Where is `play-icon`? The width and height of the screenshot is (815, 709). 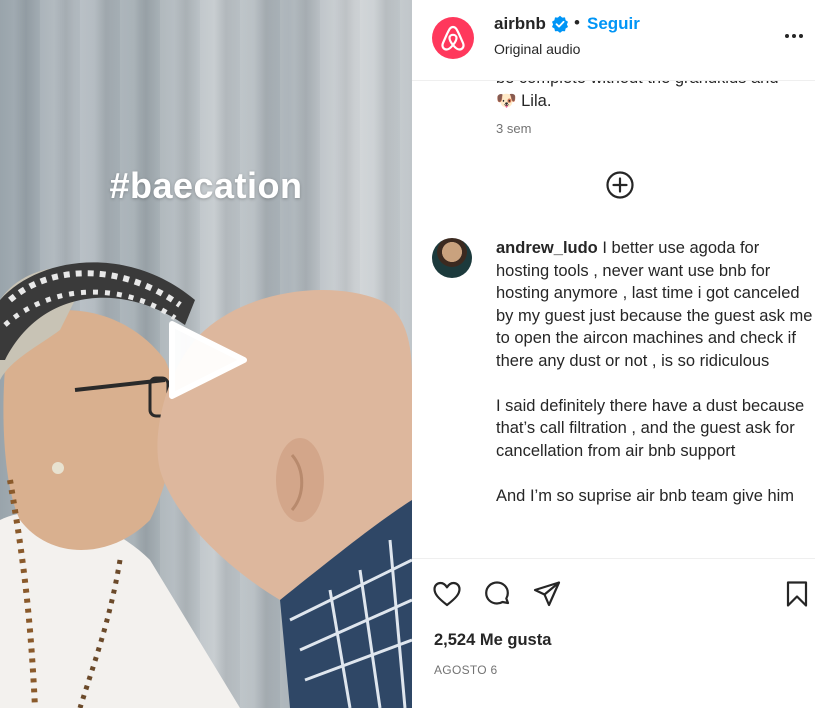 play-icon is located at coordinates (208, 360).